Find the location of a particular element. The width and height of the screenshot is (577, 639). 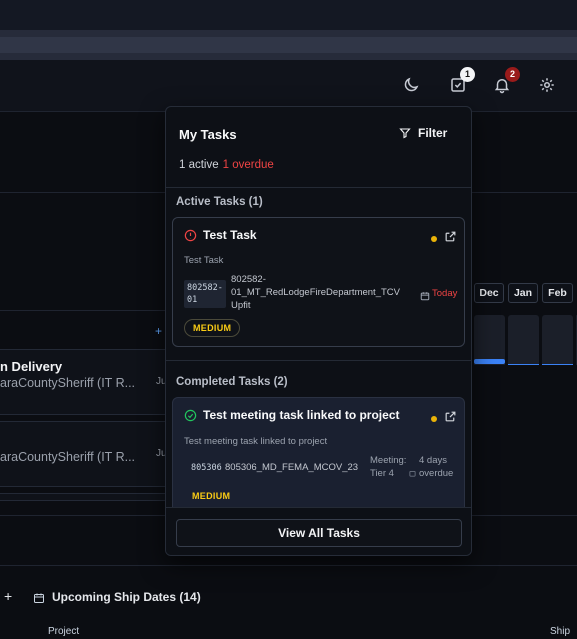

address-bar is located at coordinates (288, 45).